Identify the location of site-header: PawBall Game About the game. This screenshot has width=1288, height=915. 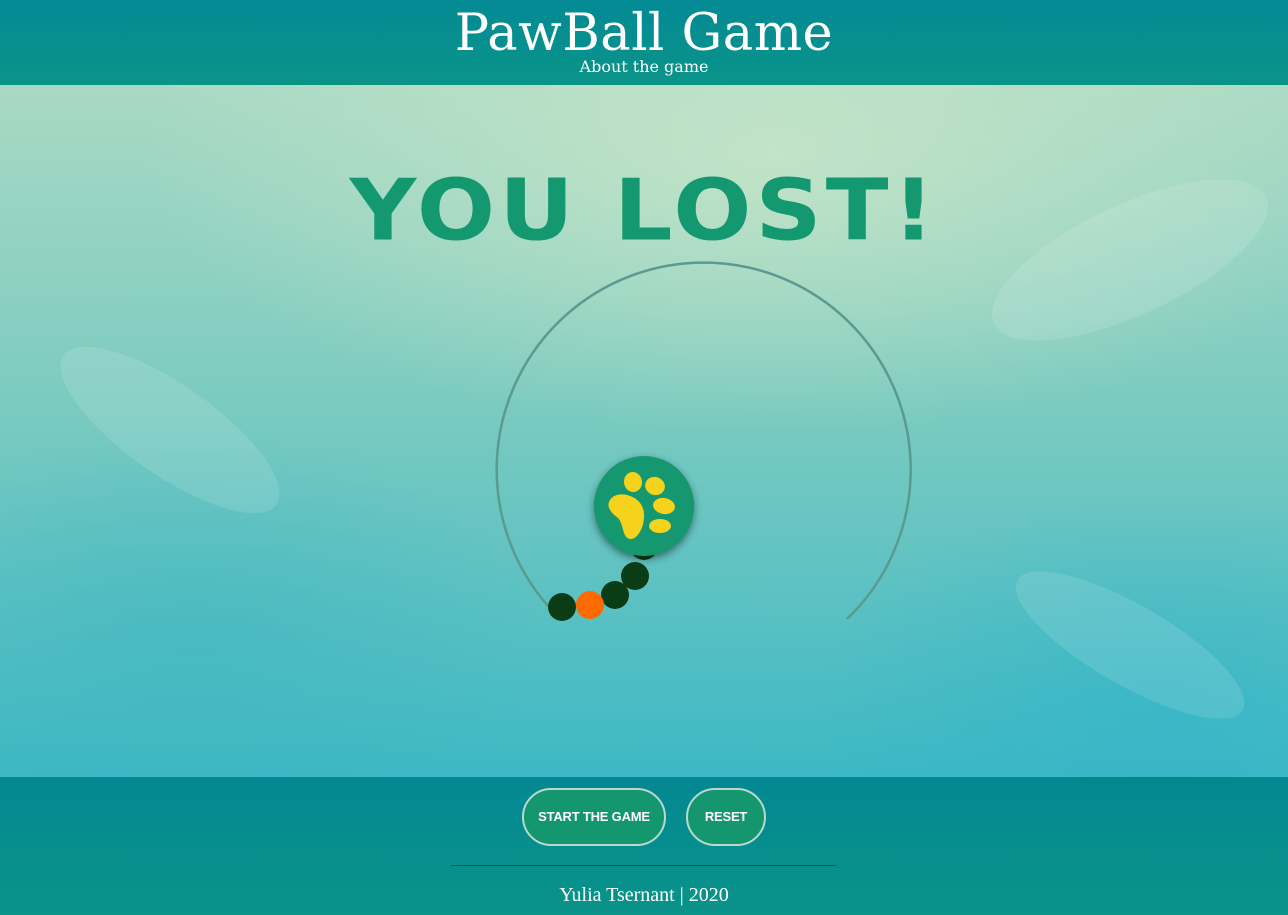
(644, 42).